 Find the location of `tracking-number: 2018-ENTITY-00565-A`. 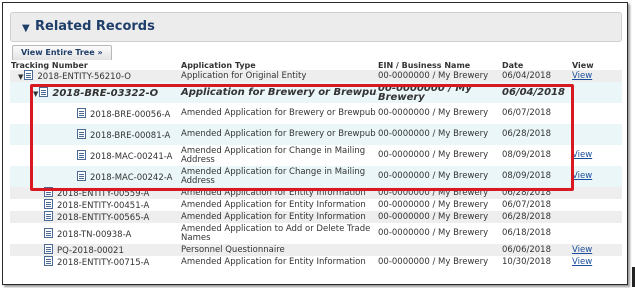

tracking-number: 2018-ENTITY-00565-A is located at coordinates (103, 218).